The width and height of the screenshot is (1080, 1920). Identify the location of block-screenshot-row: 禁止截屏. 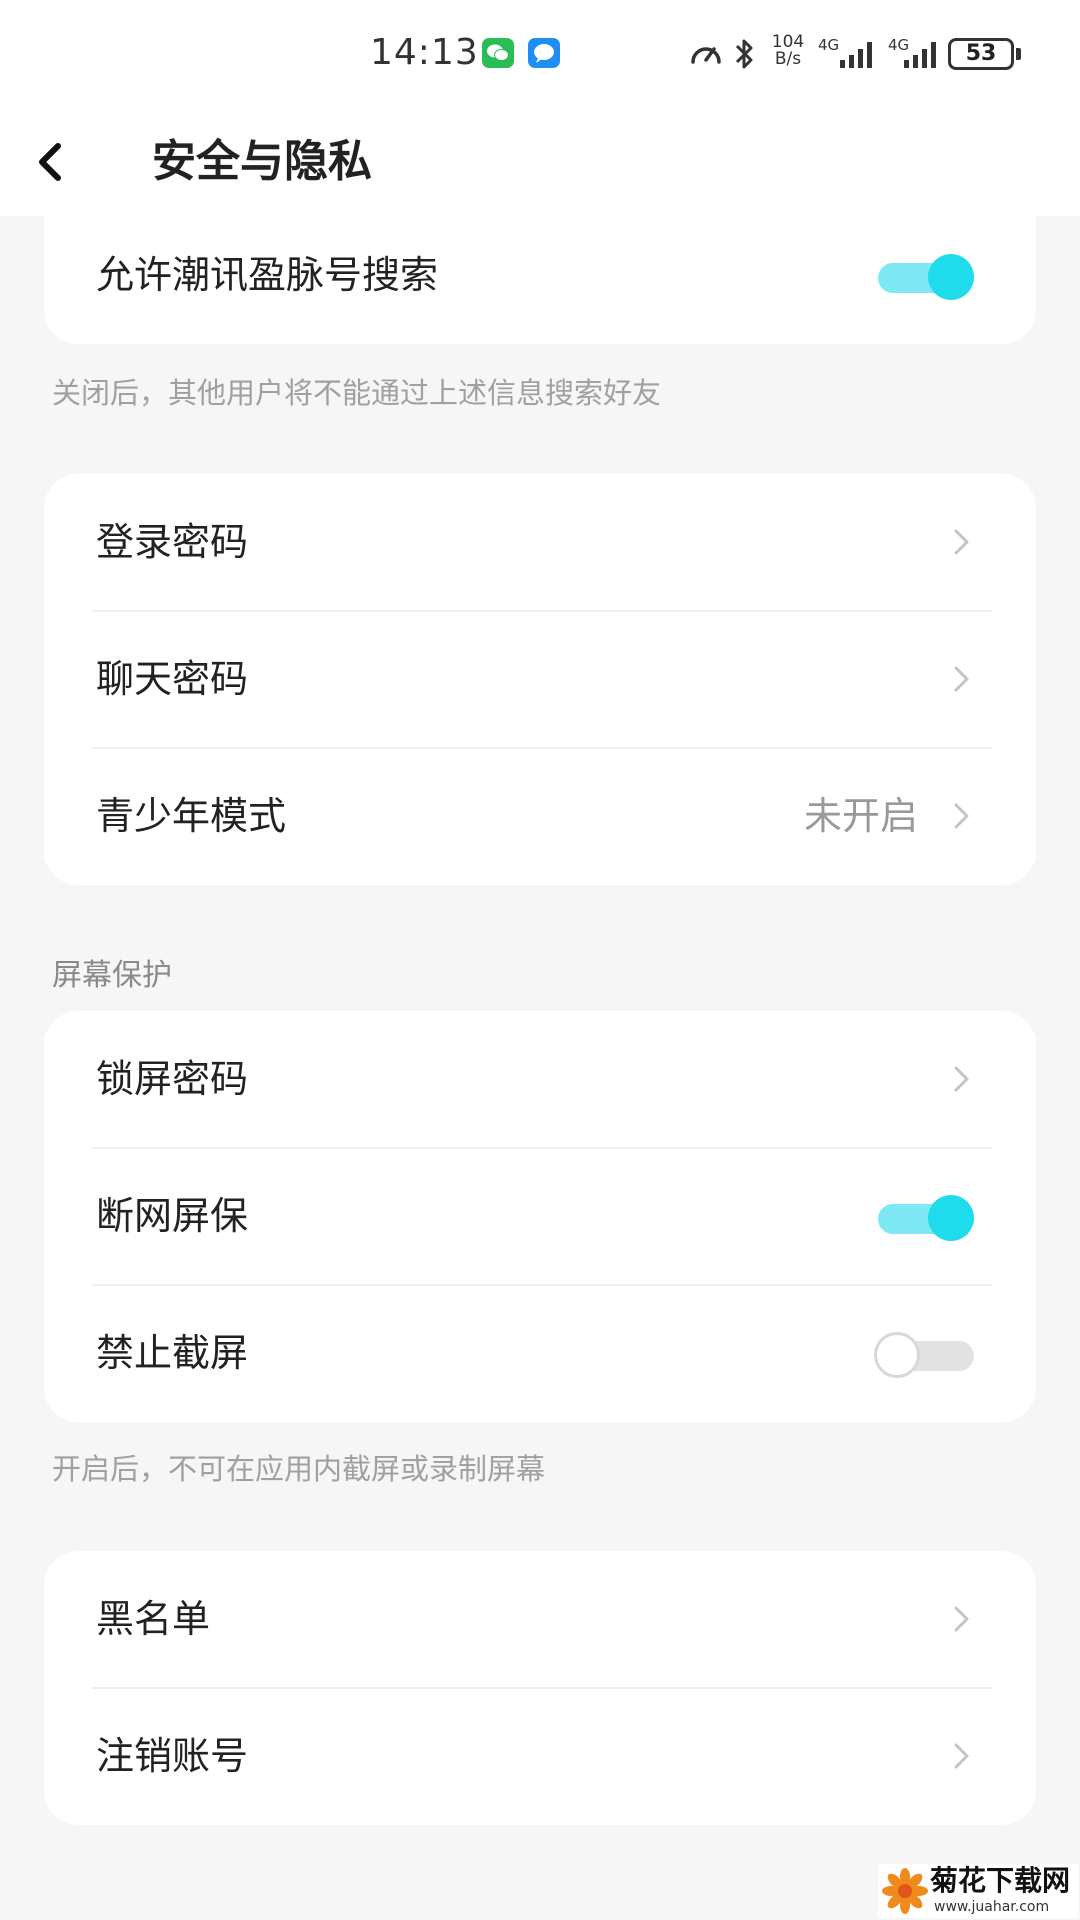
(540, 1353).